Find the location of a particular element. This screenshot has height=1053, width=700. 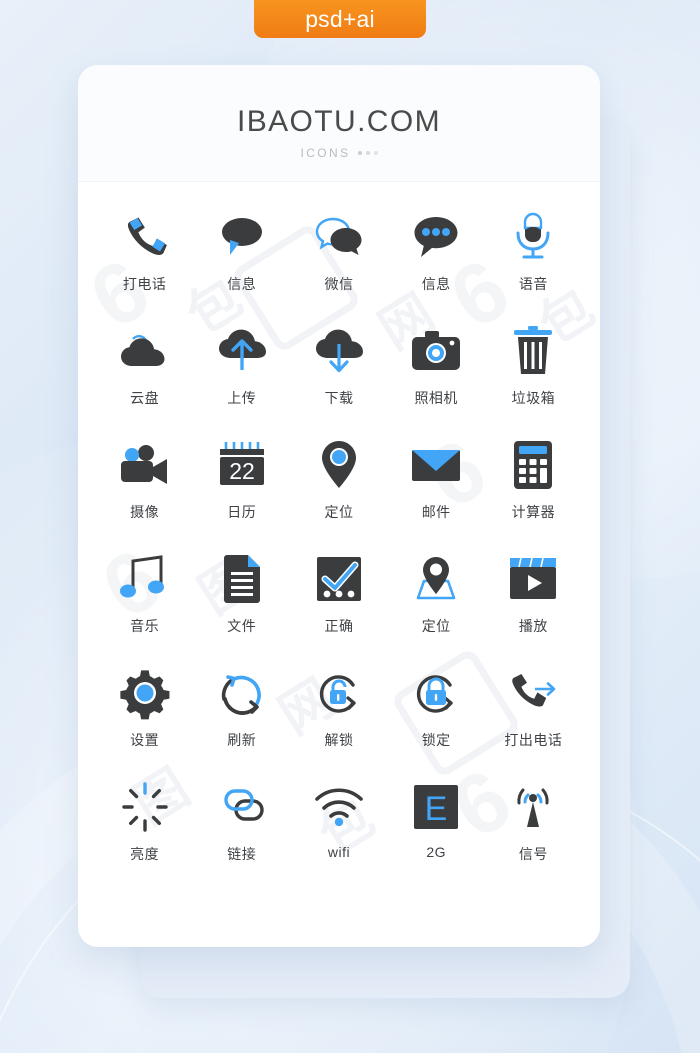

icon-cell-wifi: wifi is located at coordinates (338, 827).